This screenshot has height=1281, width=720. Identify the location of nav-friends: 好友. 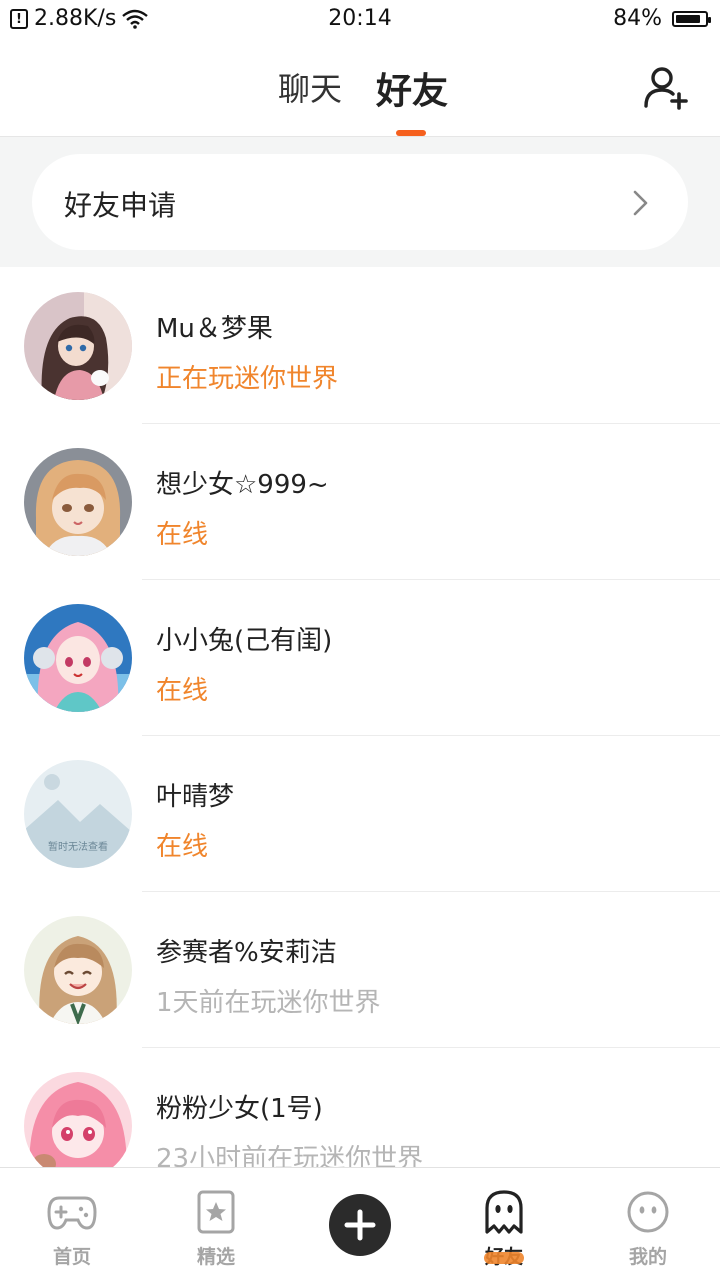
(504, 1224).